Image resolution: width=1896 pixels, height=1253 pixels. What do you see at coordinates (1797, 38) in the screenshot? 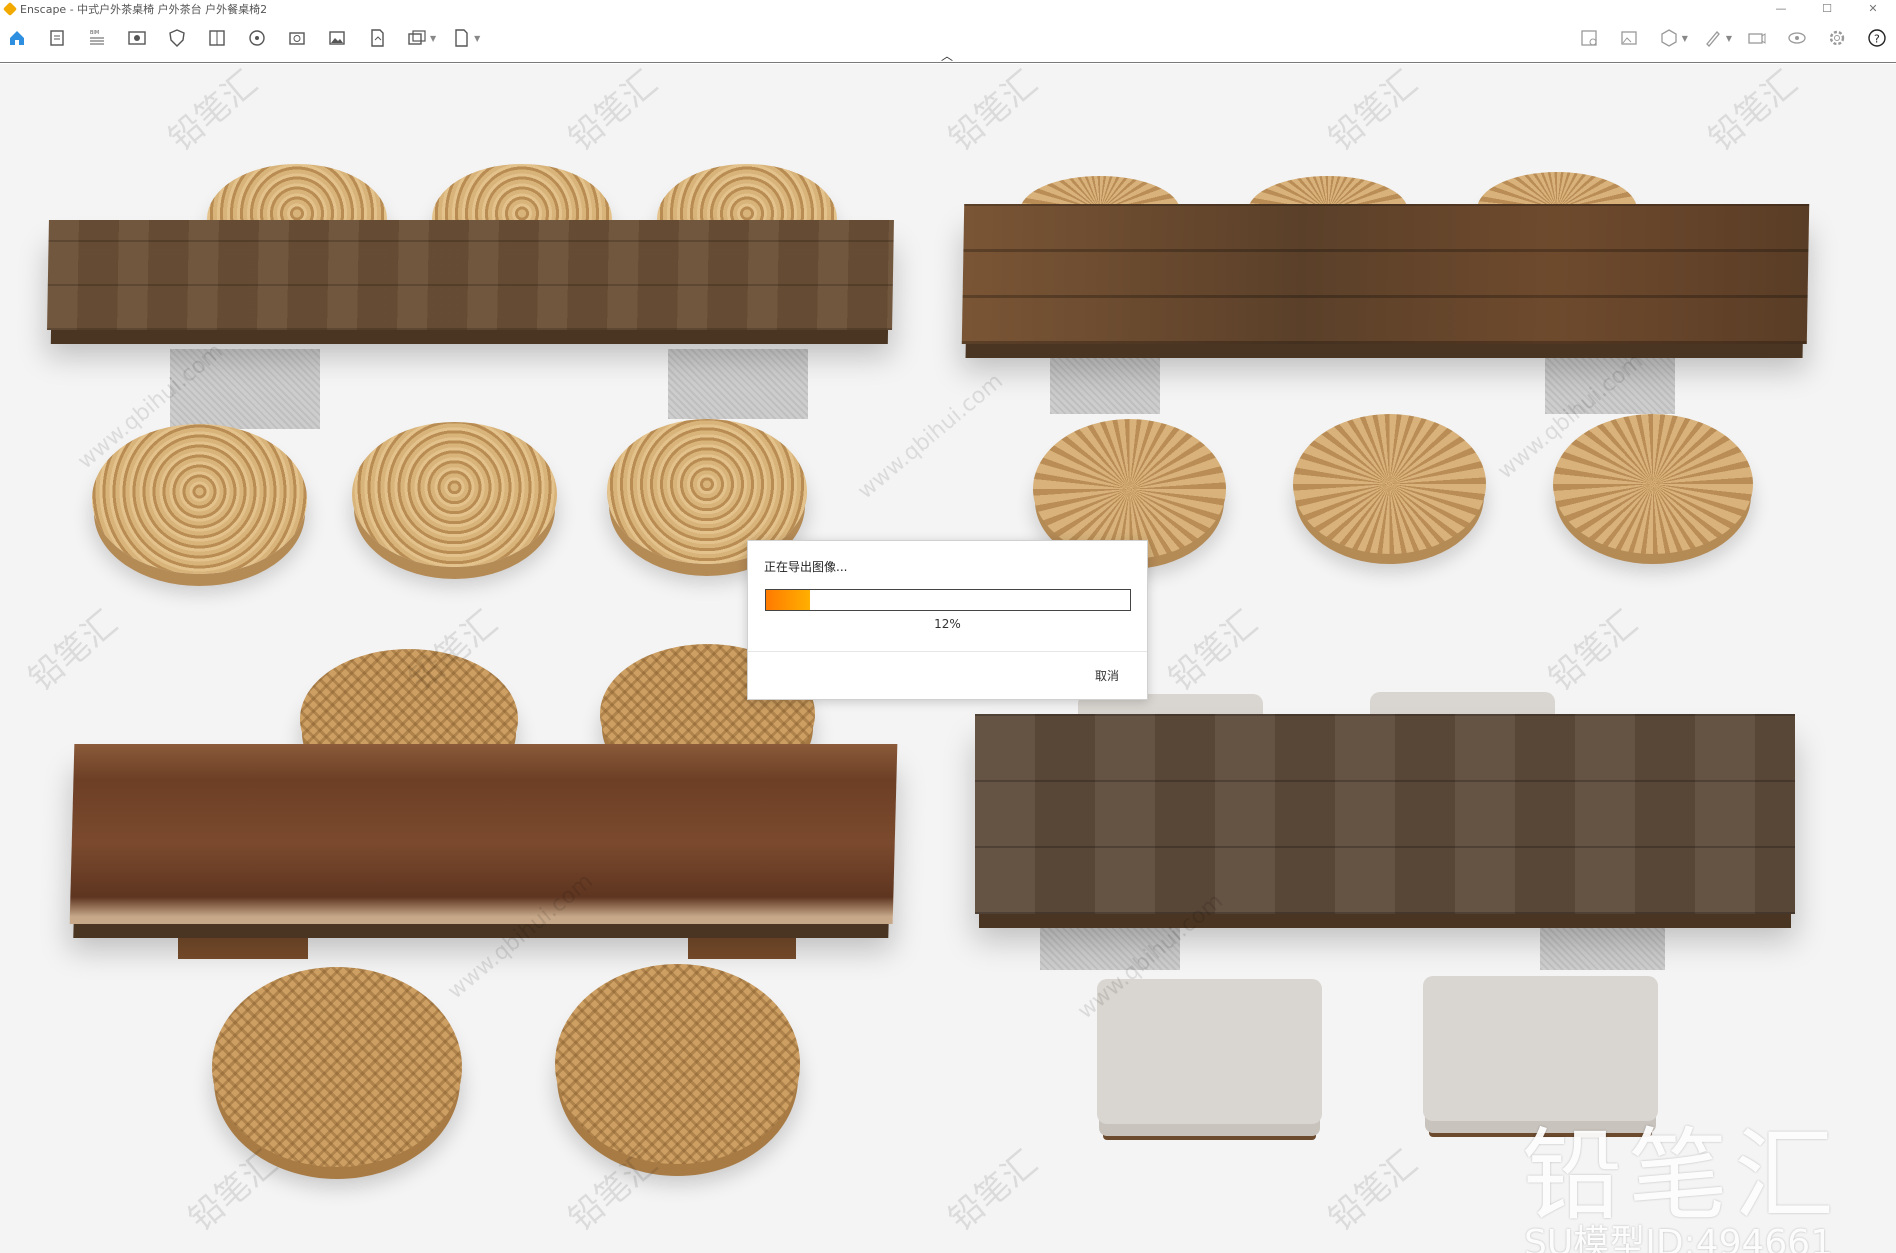
I see `visibility-icon` at bounding box center [1797, 38].